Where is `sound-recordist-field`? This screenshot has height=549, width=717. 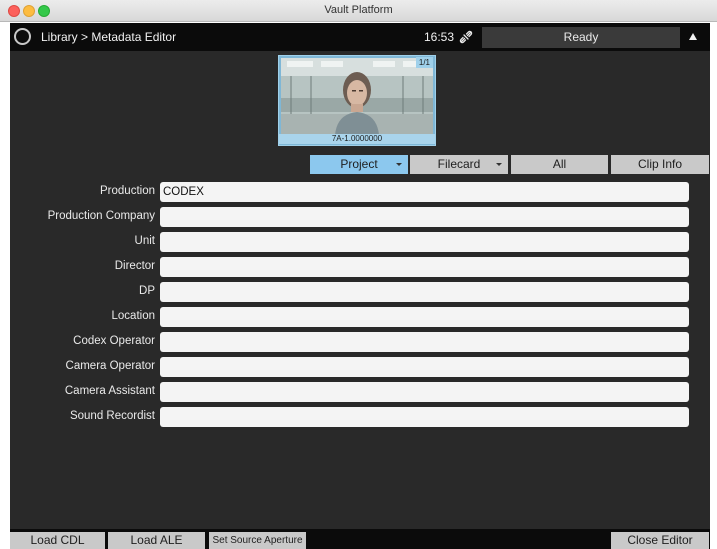 sound-recordist-field is located at coordinates (424, 417).